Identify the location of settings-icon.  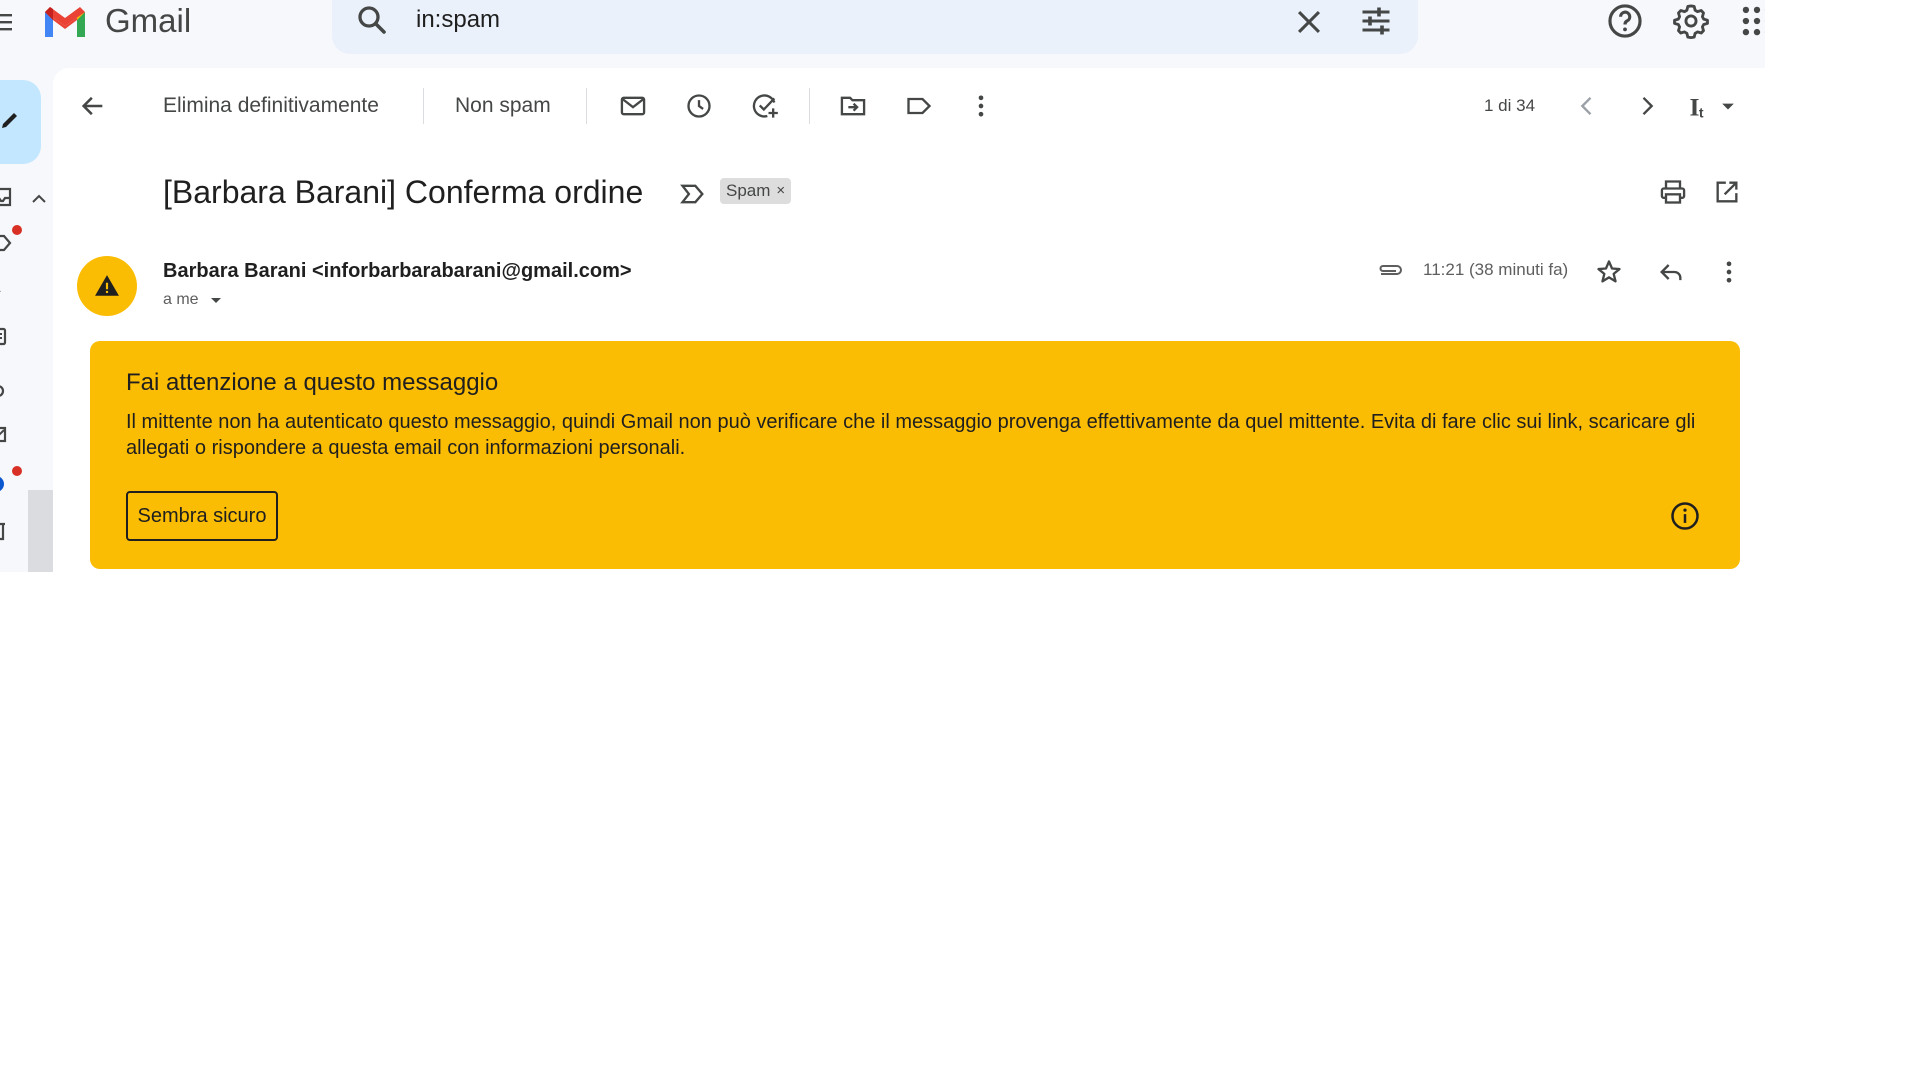
(1691, 21).